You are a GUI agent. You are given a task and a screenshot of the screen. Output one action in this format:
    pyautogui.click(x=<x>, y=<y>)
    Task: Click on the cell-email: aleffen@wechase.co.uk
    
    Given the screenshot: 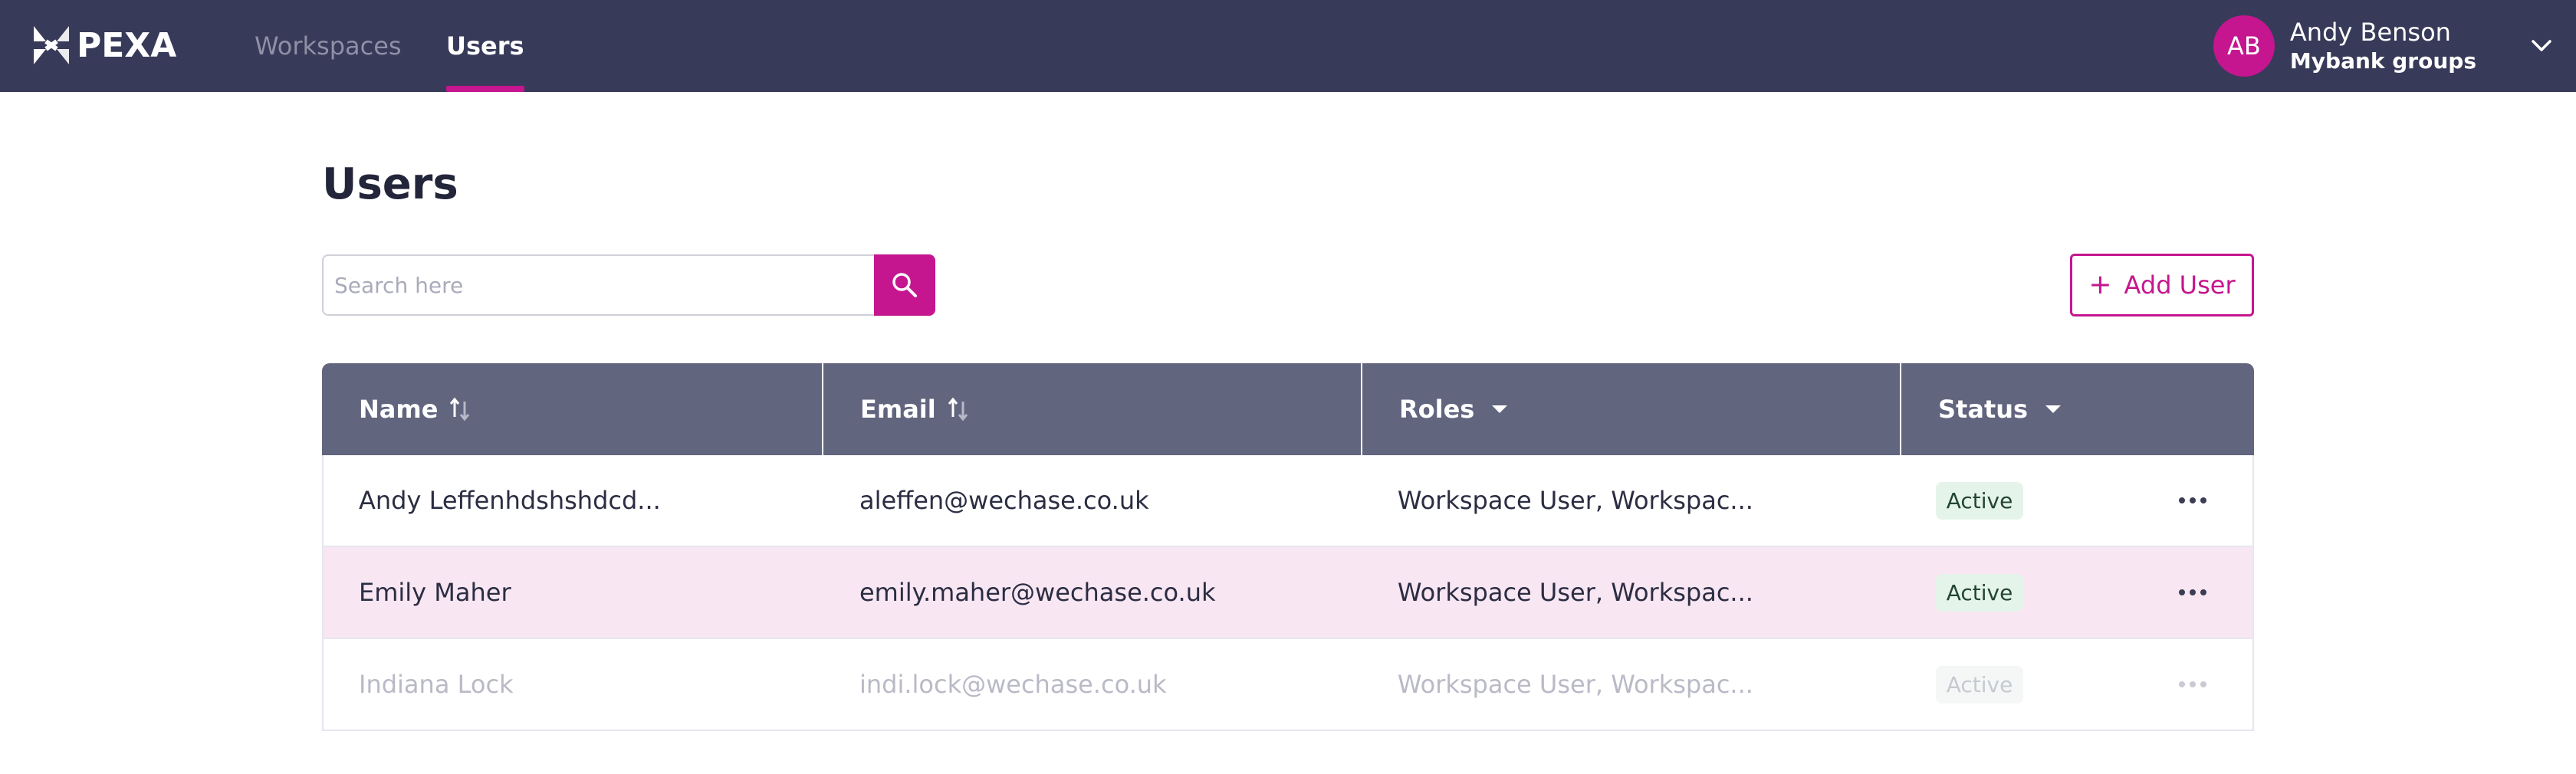 What is the action you would take?
    pyautogui.click(x=1004, y=500)
    